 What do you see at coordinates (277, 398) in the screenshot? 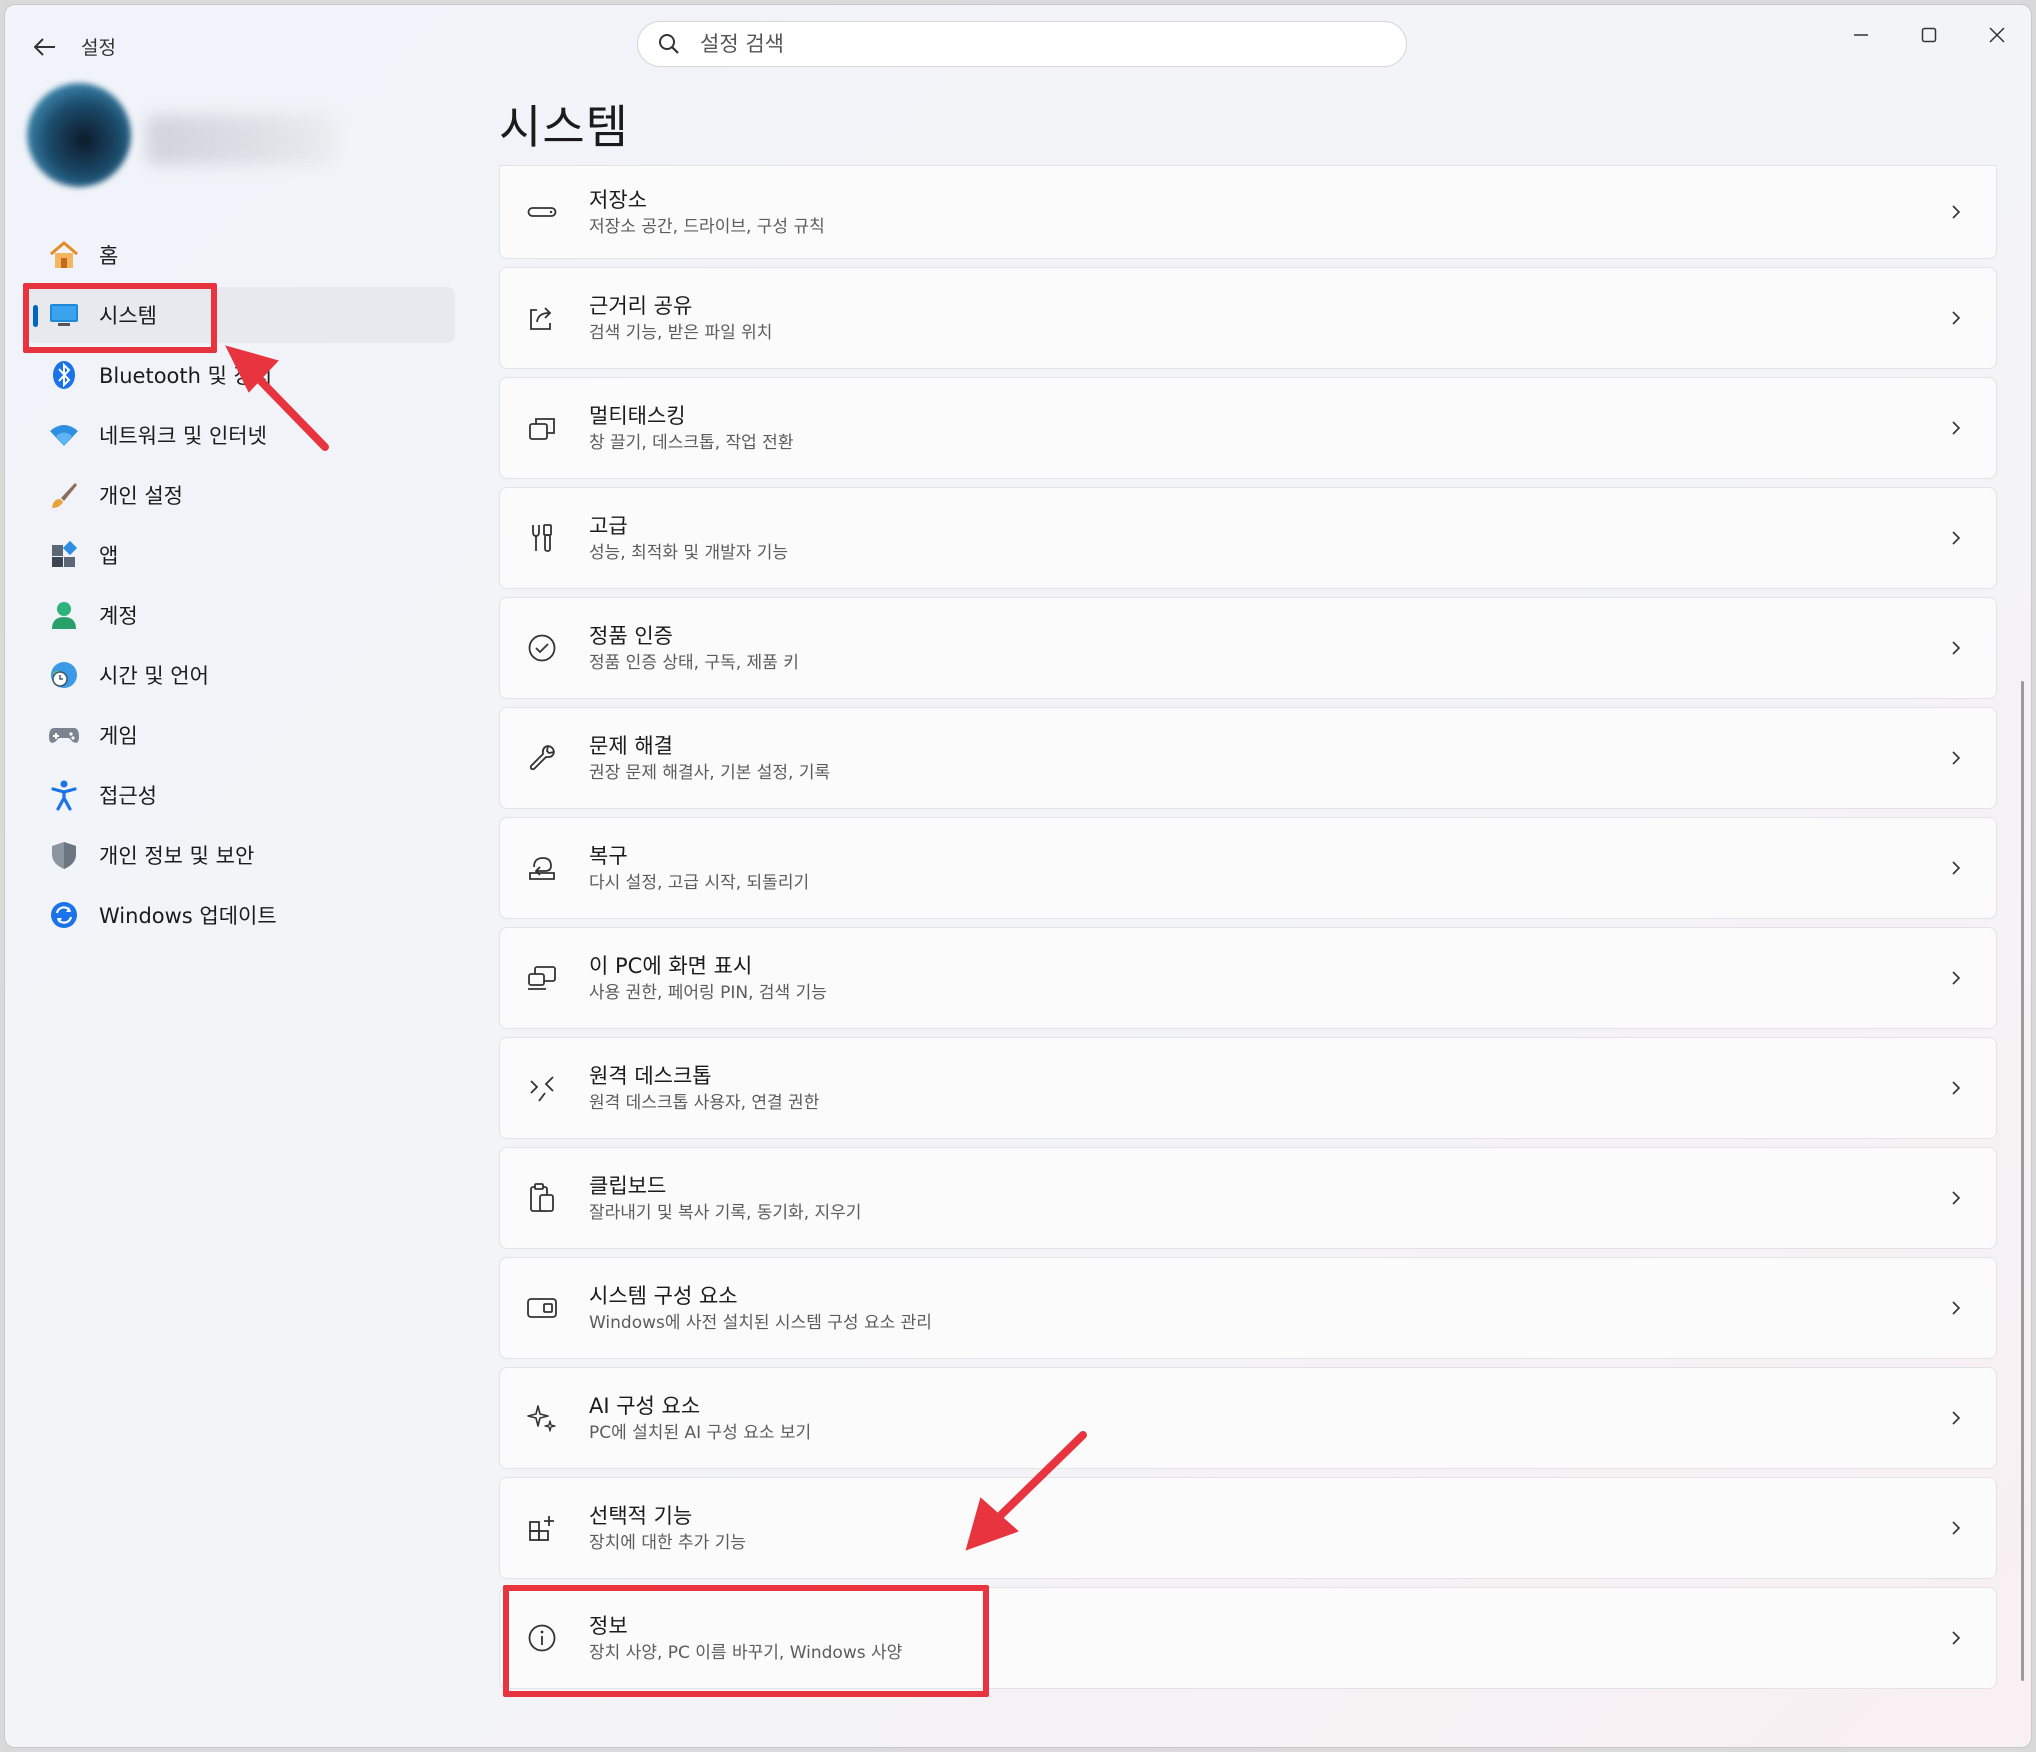
I see `arrow-to-system` at bounding box center [277, 398].